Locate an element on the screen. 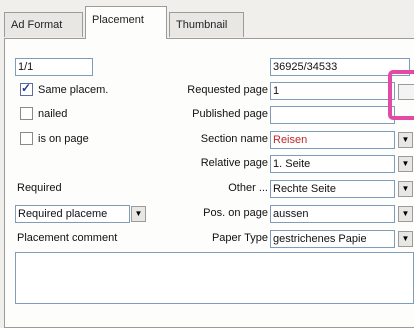 The width and height of the screenshot is (414, 328). required-placement-select: Required placeme is located at coordinates (72, 214).